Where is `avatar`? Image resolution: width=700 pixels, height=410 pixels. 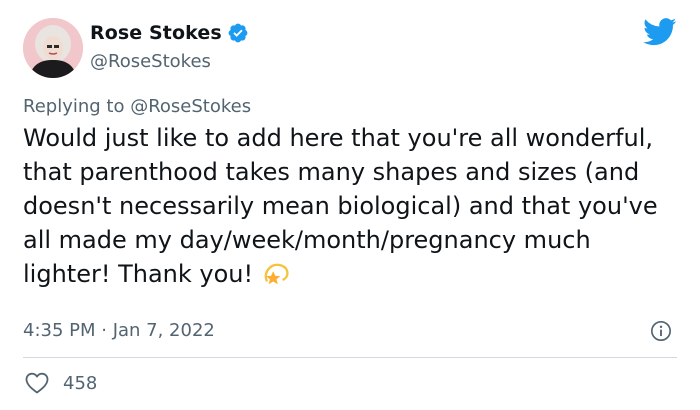
avatar is located at coordinates (53, 48).